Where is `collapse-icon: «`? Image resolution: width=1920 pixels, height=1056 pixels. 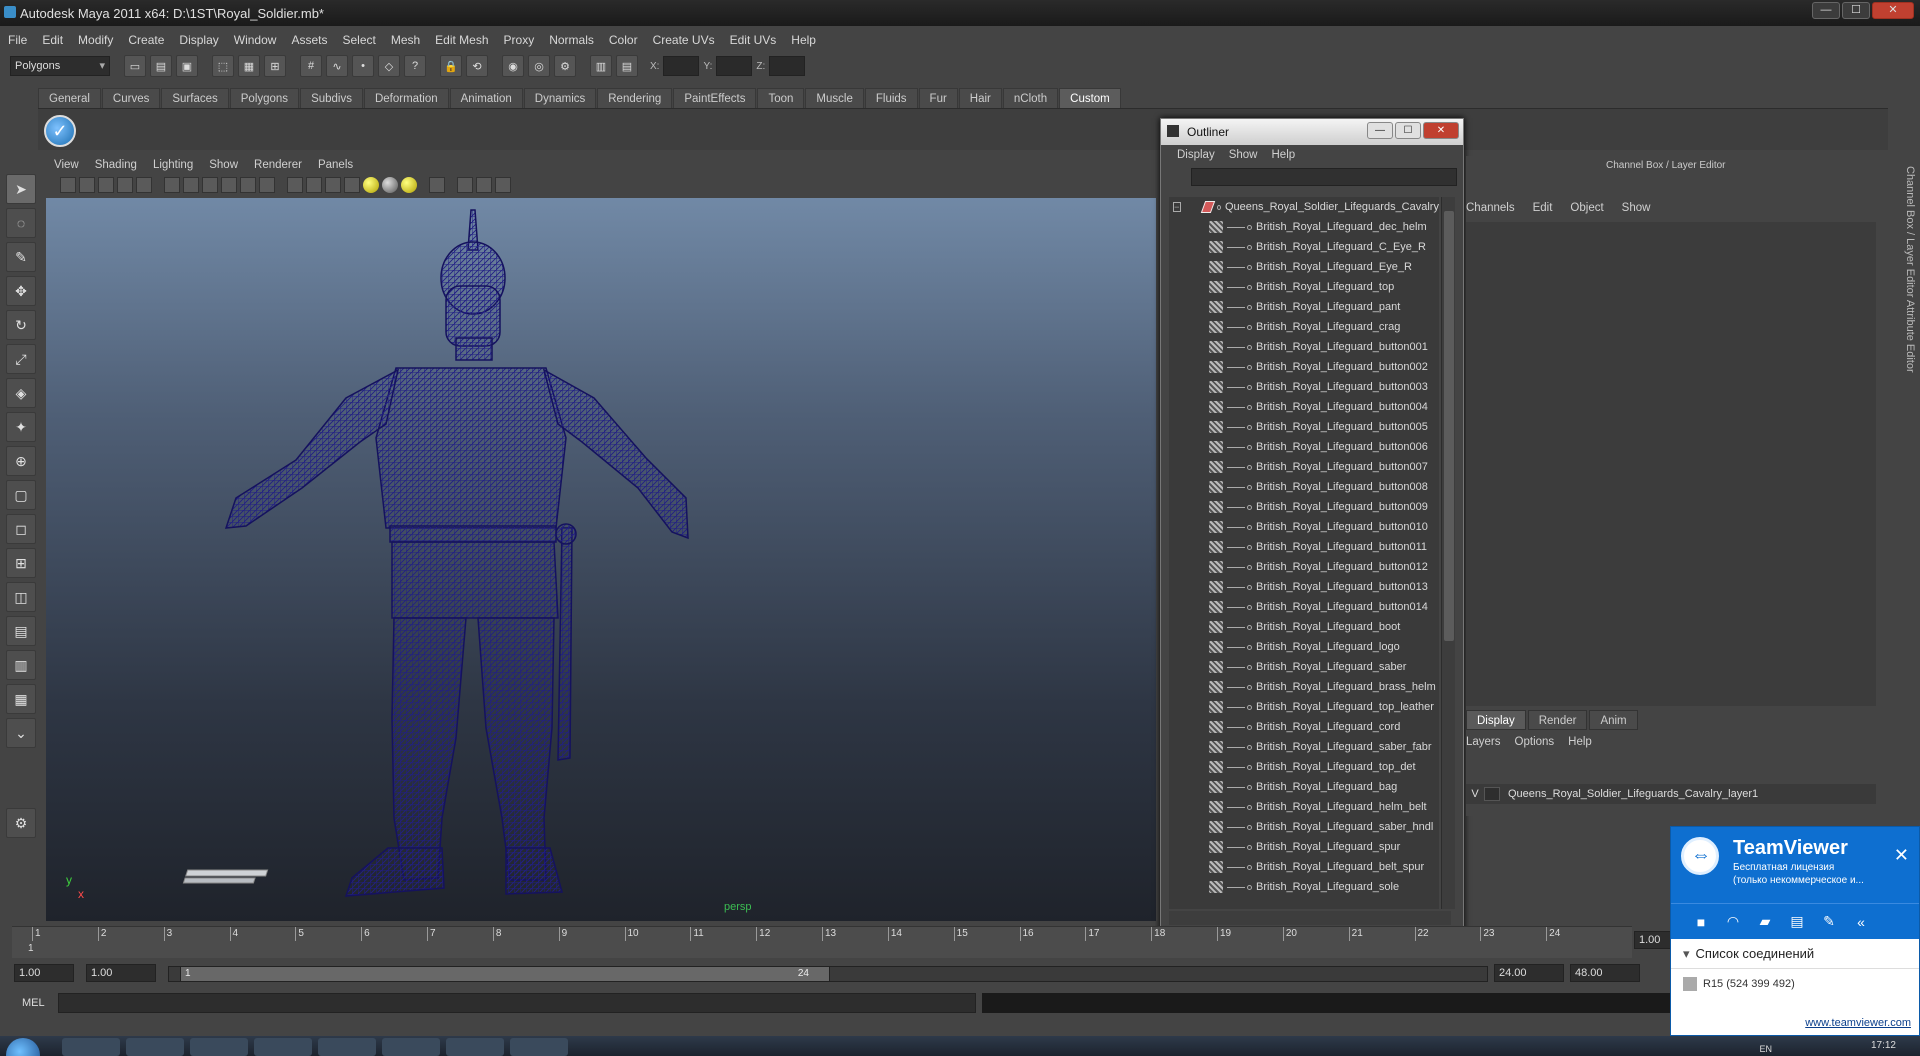
collapse-icon: « is located at coordinates (1861, 922).